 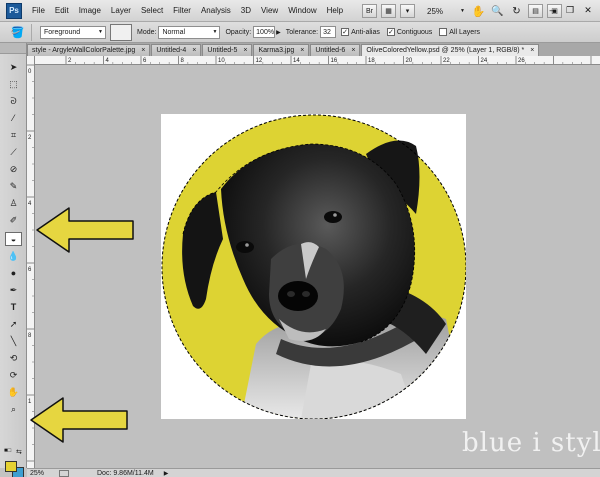 I want to click on tab-karma3: Karma3.jpg ×, so click(x=281, y=50).